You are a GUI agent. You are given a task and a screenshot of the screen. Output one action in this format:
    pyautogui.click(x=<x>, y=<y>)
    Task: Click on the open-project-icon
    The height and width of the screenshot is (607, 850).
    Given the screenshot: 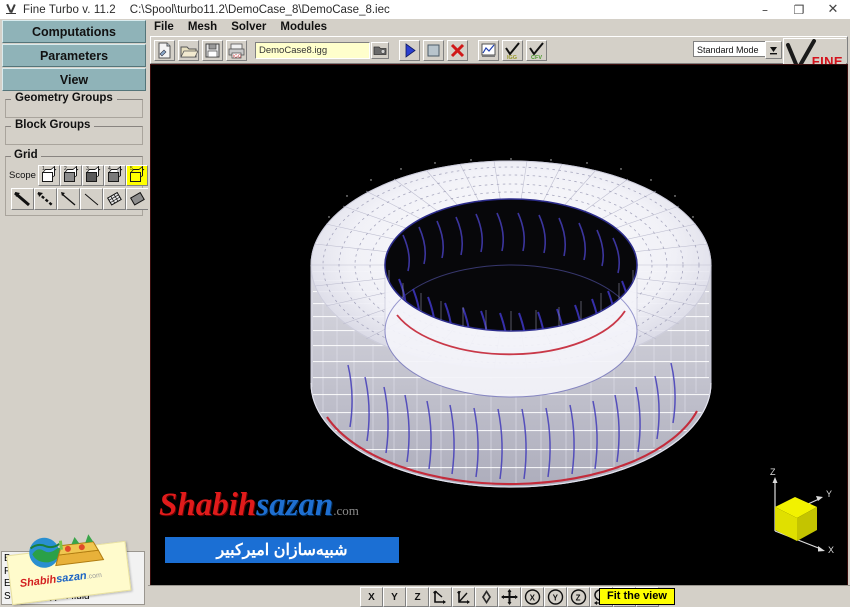 What is the action you would take?
    pyautogui.click(x=189, y=51)
    